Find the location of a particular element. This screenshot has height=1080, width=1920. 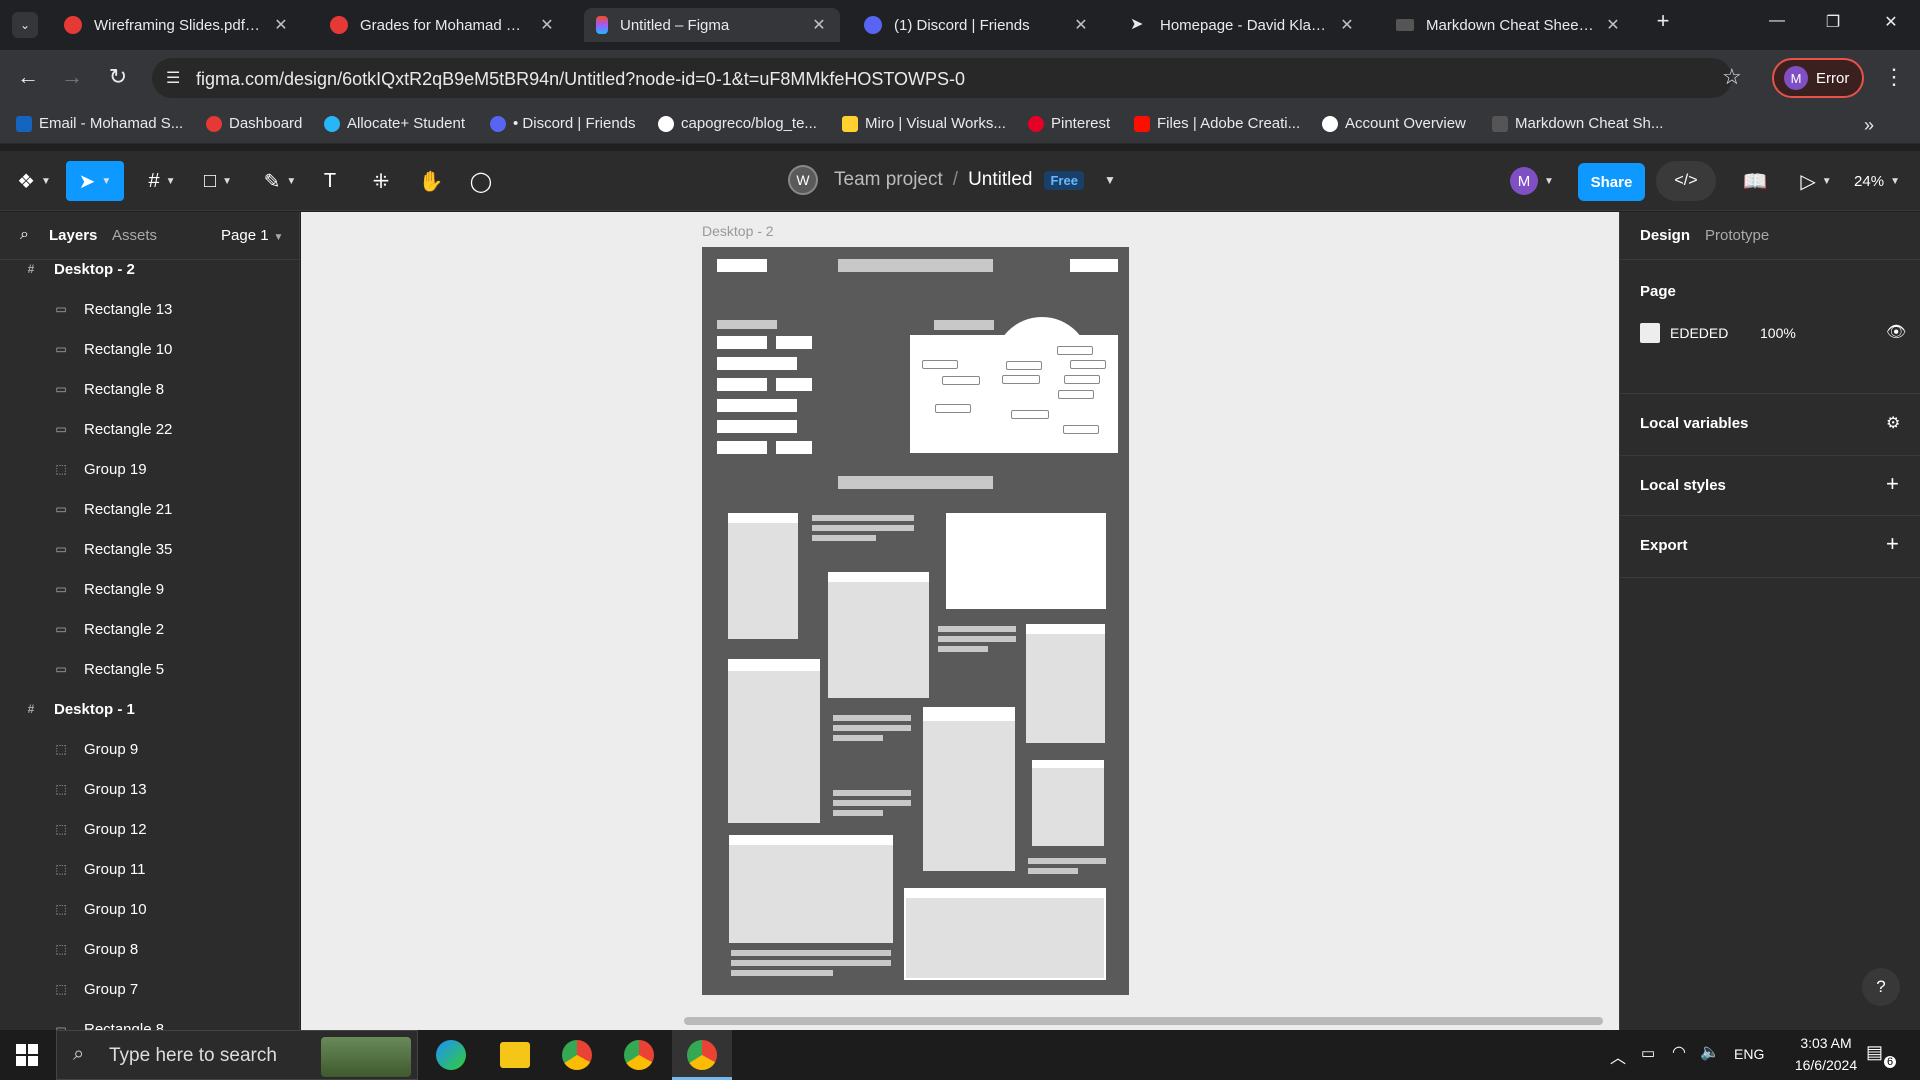

layer-row: ⬚ Group 13 is located at coordinates (149, 789).